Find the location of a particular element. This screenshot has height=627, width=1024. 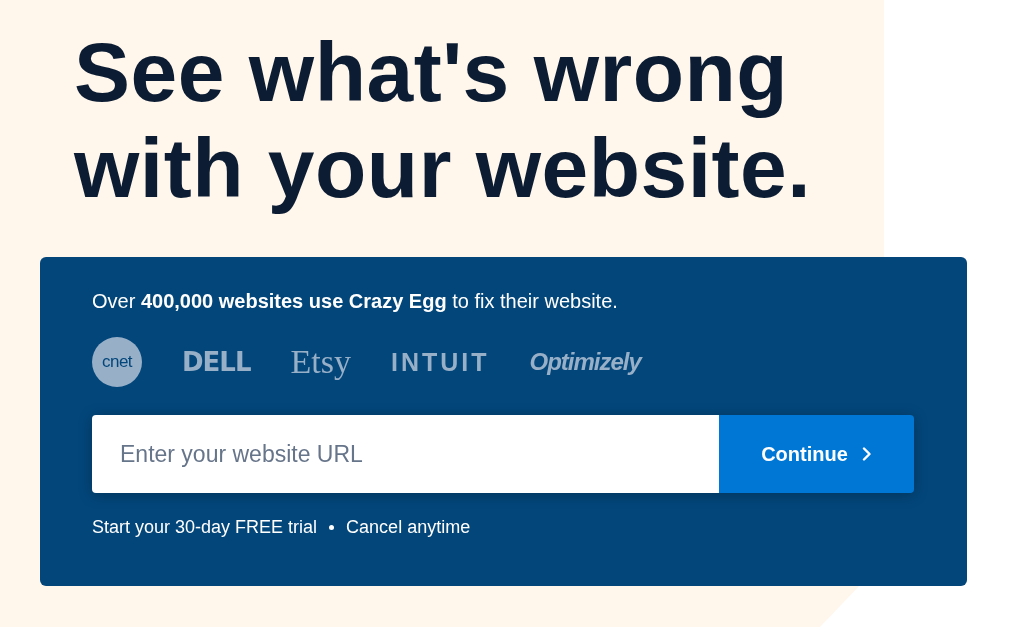

brand-logo: INTUIT is located at coordinates (440, 362).